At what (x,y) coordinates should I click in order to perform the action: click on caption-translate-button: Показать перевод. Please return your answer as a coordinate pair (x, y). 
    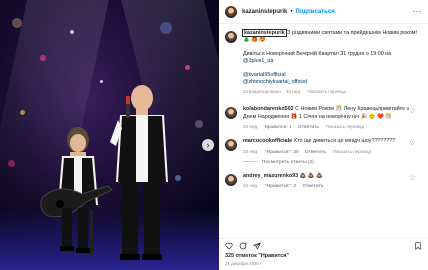
    Looking at the image, I should click on (326, 91).